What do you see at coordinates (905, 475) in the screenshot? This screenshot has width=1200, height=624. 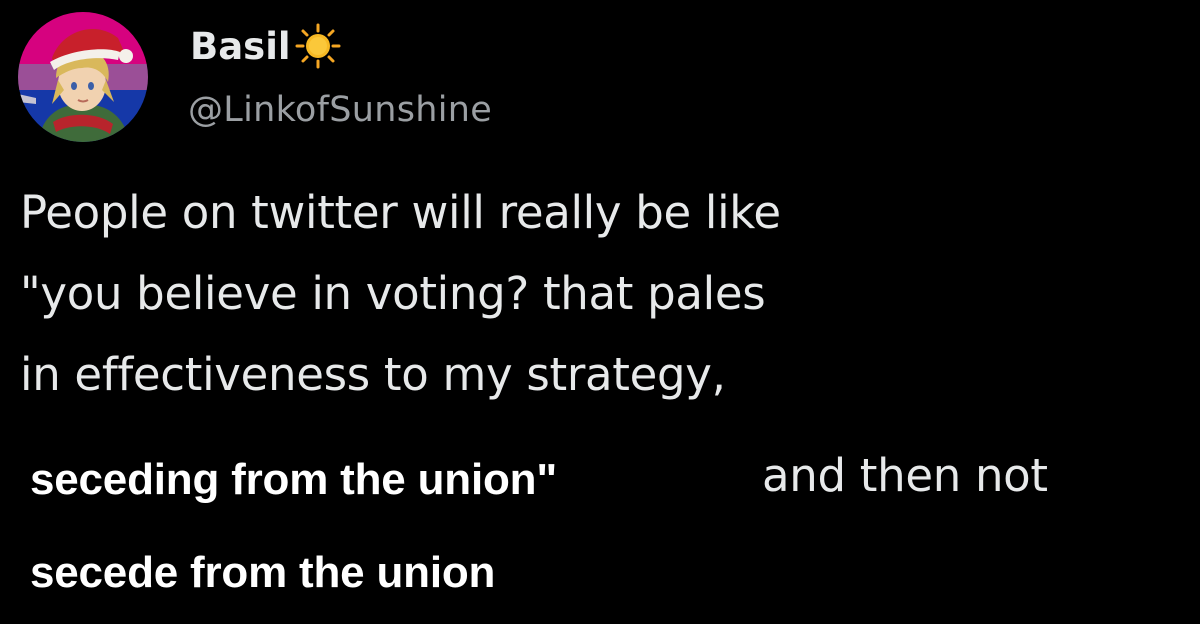 I see `tweet-text-tail: and then not` at bounding box center [905, 475].